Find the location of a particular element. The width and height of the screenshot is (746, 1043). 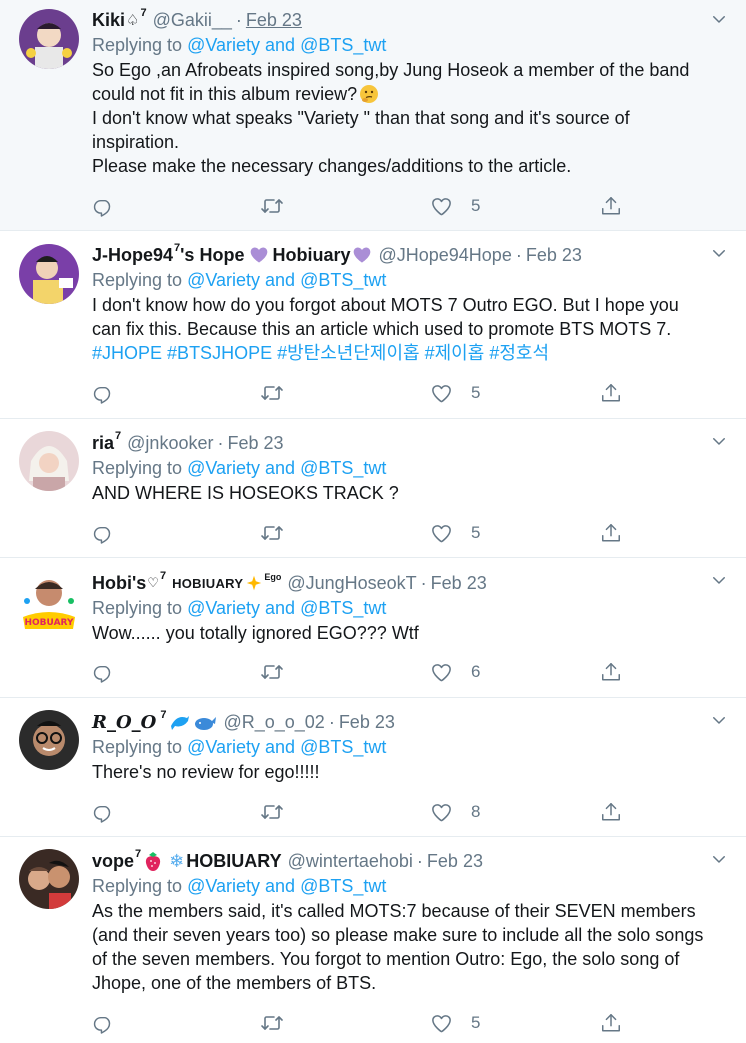

handle: @R_o_o_02 is located at coordinates (273, 722).